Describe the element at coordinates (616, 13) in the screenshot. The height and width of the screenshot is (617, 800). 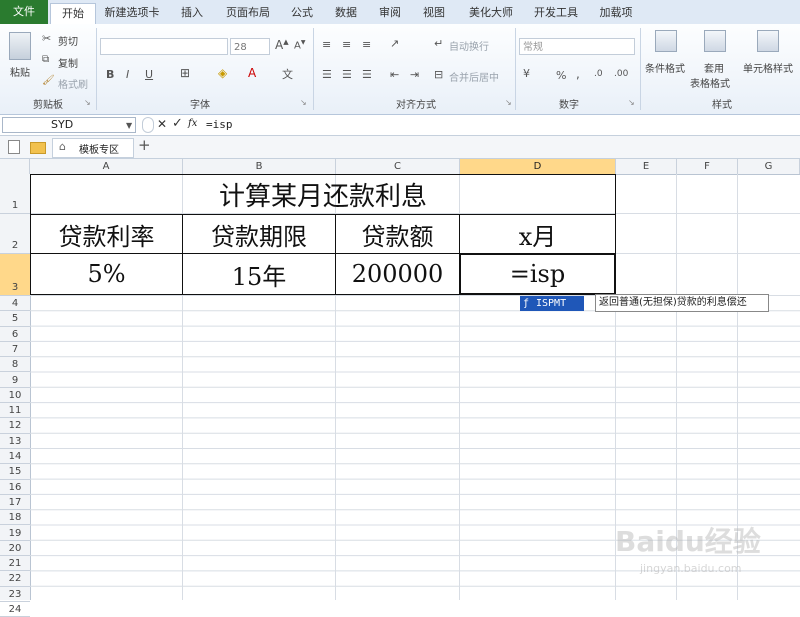
I see `tab-addins: 加载项` at that location.